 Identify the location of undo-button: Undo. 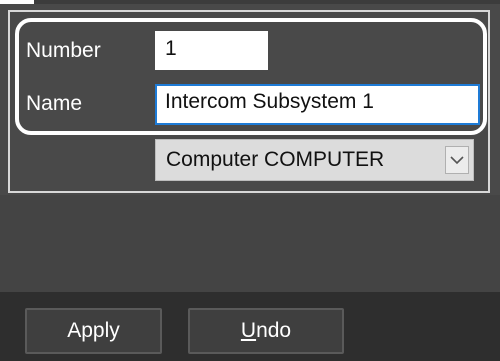
(266, 331).